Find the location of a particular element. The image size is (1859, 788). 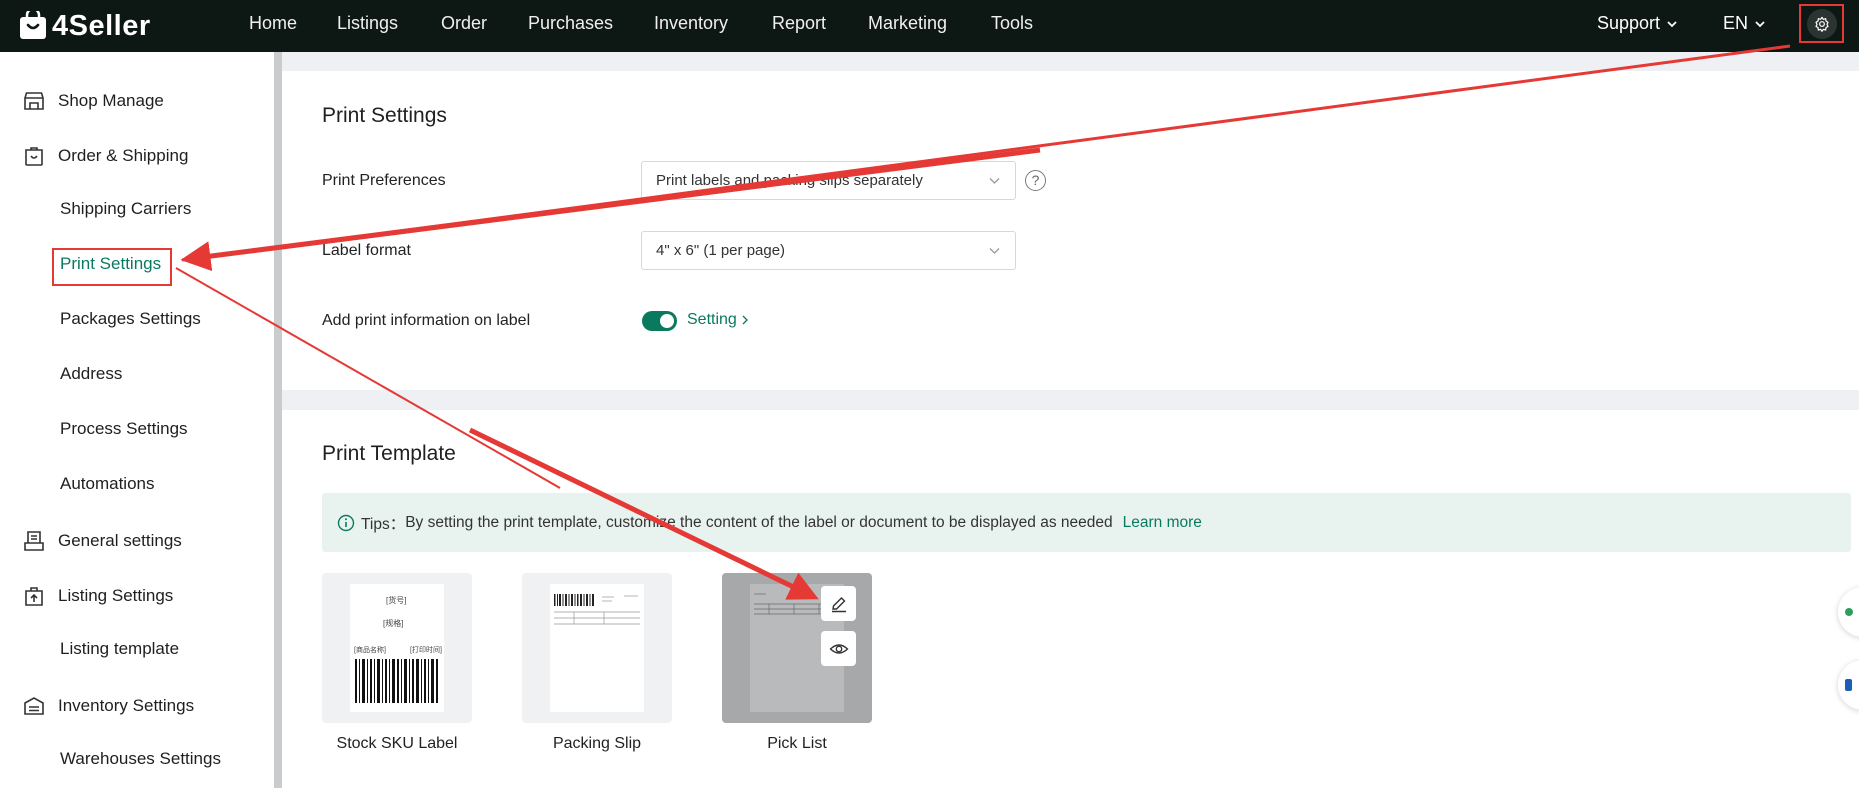

sidebar-item-inventory-settings: Inventory Settings is located at coordinates (108, 706).